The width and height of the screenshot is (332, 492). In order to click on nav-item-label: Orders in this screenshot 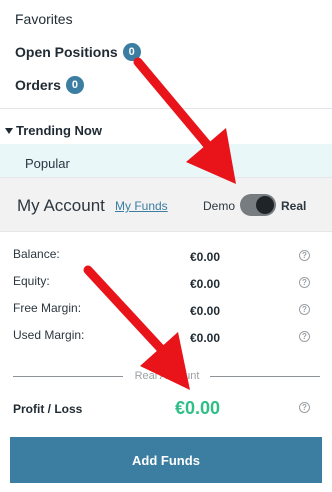, I will do `click(38, 85)`.